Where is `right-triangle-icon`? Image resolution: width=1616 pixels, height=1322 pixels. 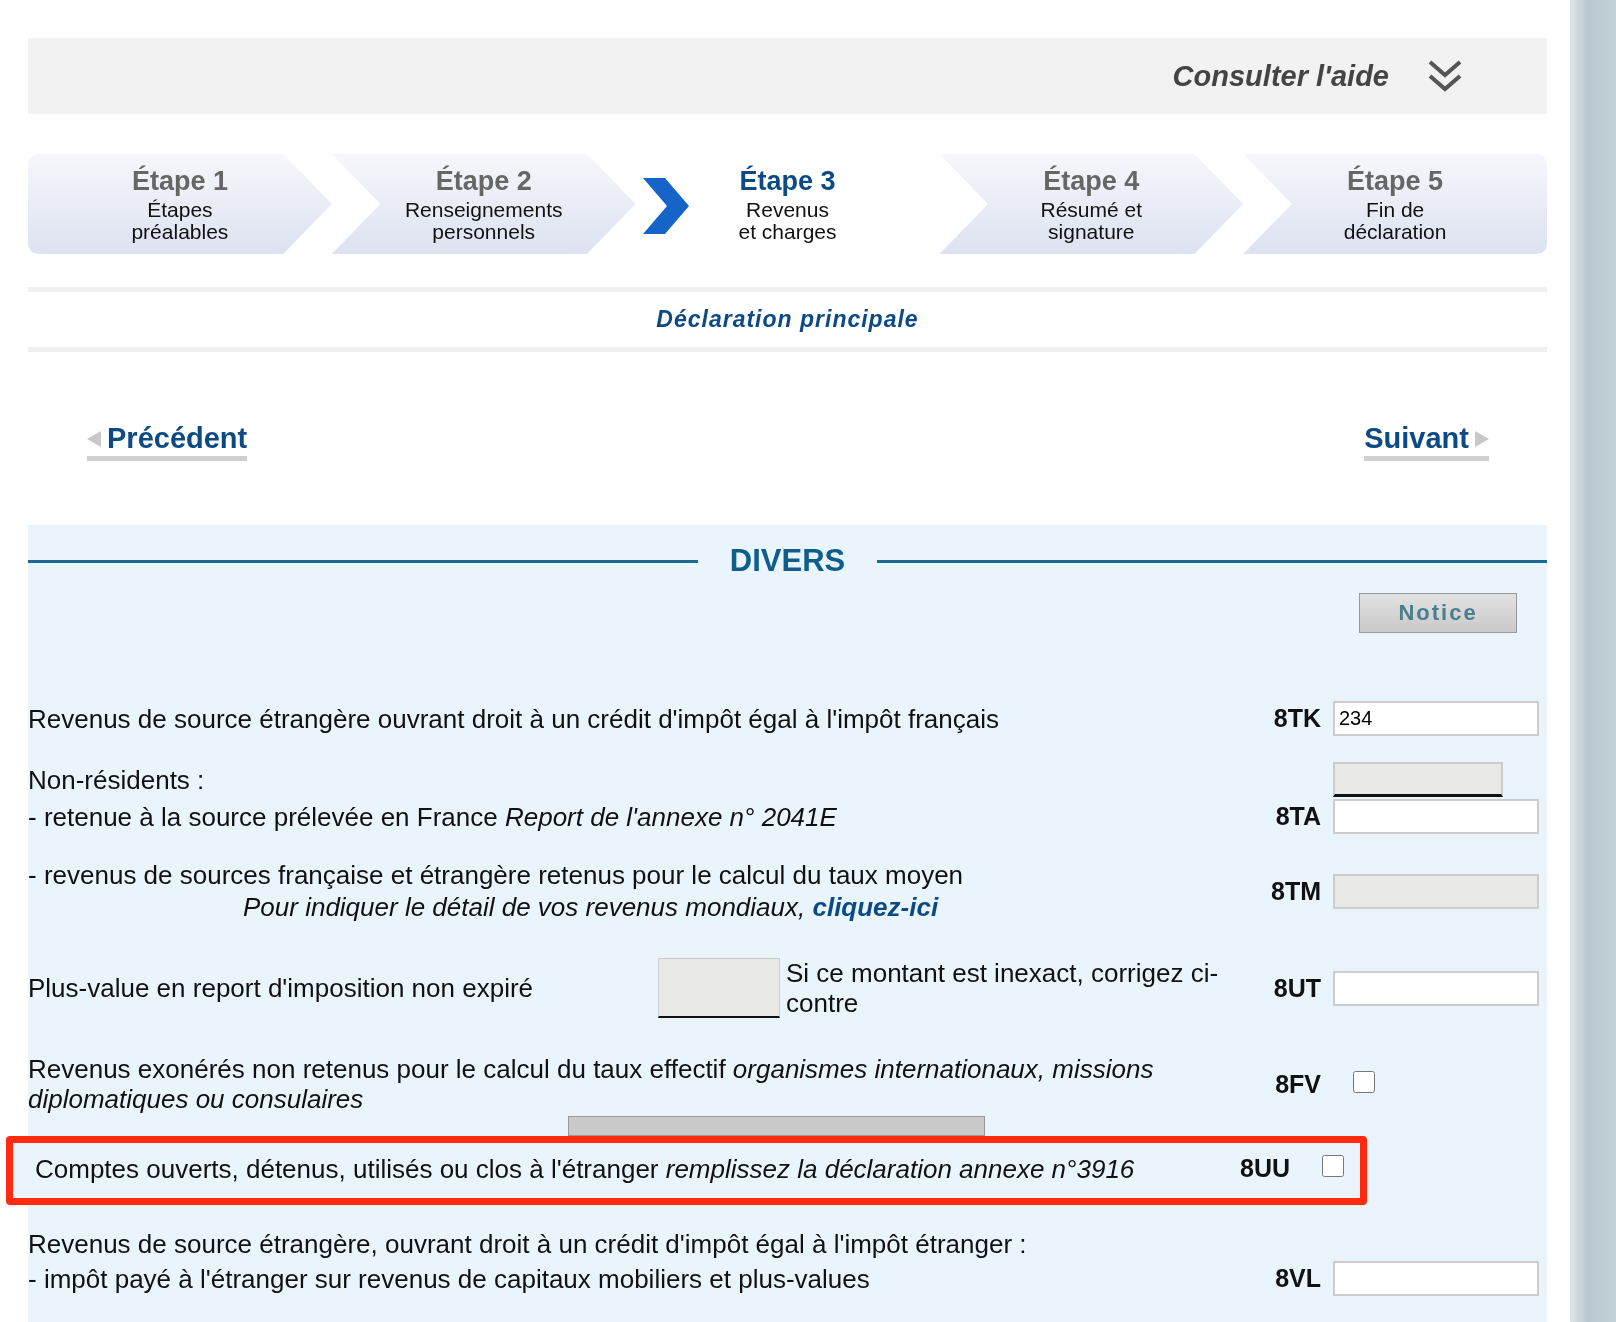
right-triangle-icon is located at coordinates (1482, 438).